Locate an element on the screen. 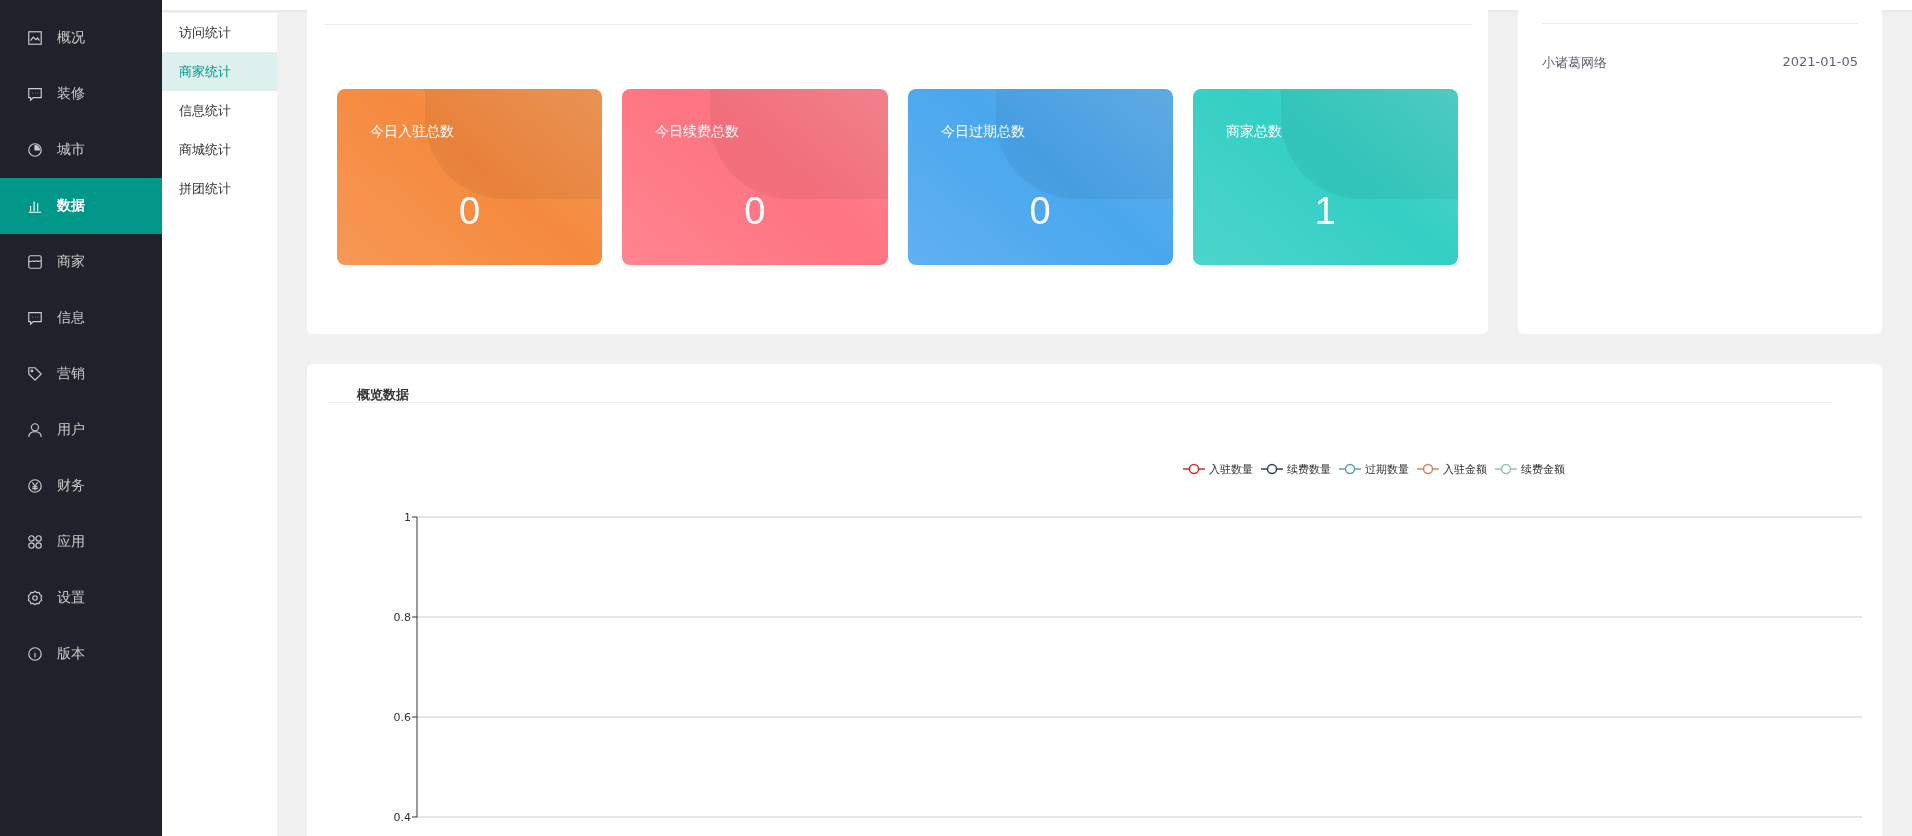 The height and width of the screenshot is (836, 1912). stat-label: 今日过期总数 is located at coordinates (983, 132).